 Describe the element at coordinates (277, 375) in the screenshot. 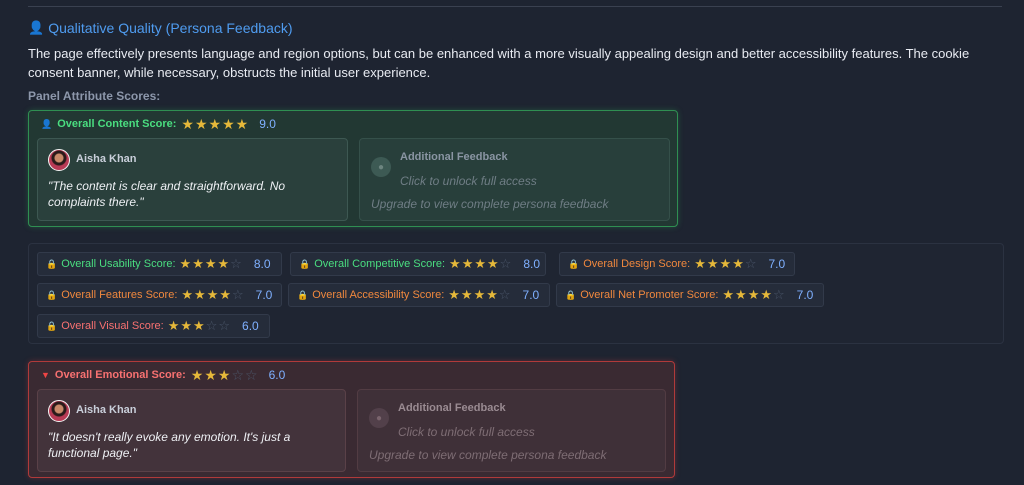

I see `emotional-score-value: 6.0` at that location.